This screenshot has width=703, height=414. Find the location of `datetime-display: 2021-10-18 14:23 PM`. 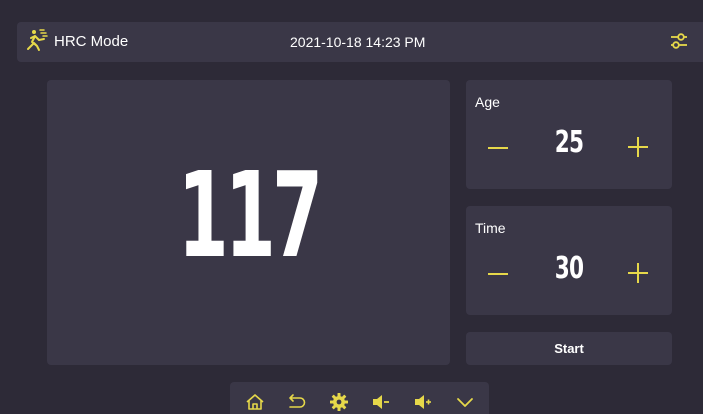

datetime-display: 2021-10-18 14:23 PM is located at coordinates (358, 42).